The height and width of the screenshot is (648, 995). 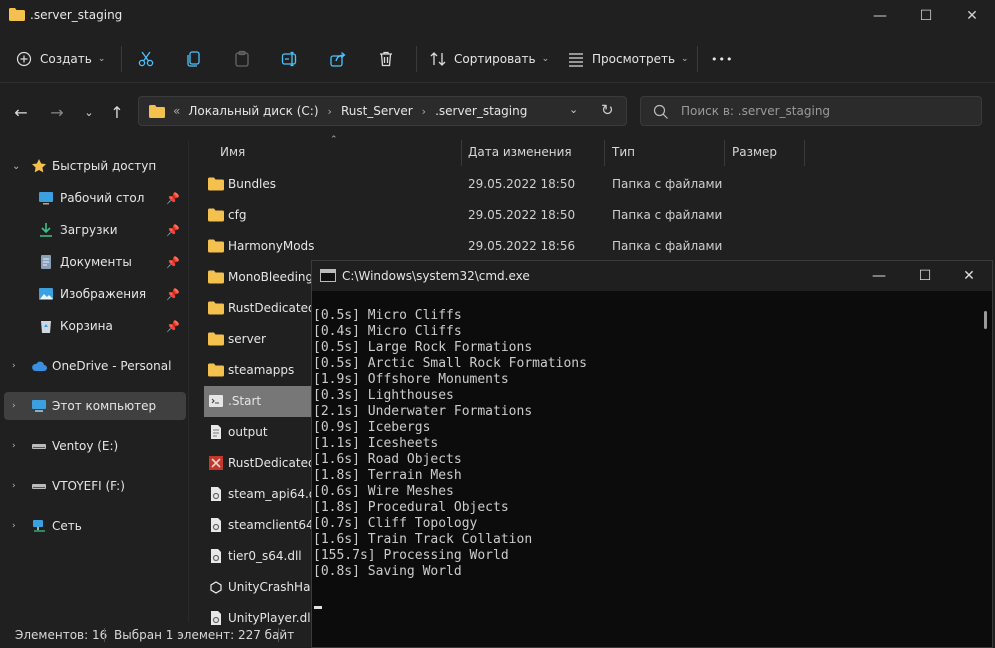 I want to click on console-line: [0.3s] Lighthouses, so click(x=383, y=395).